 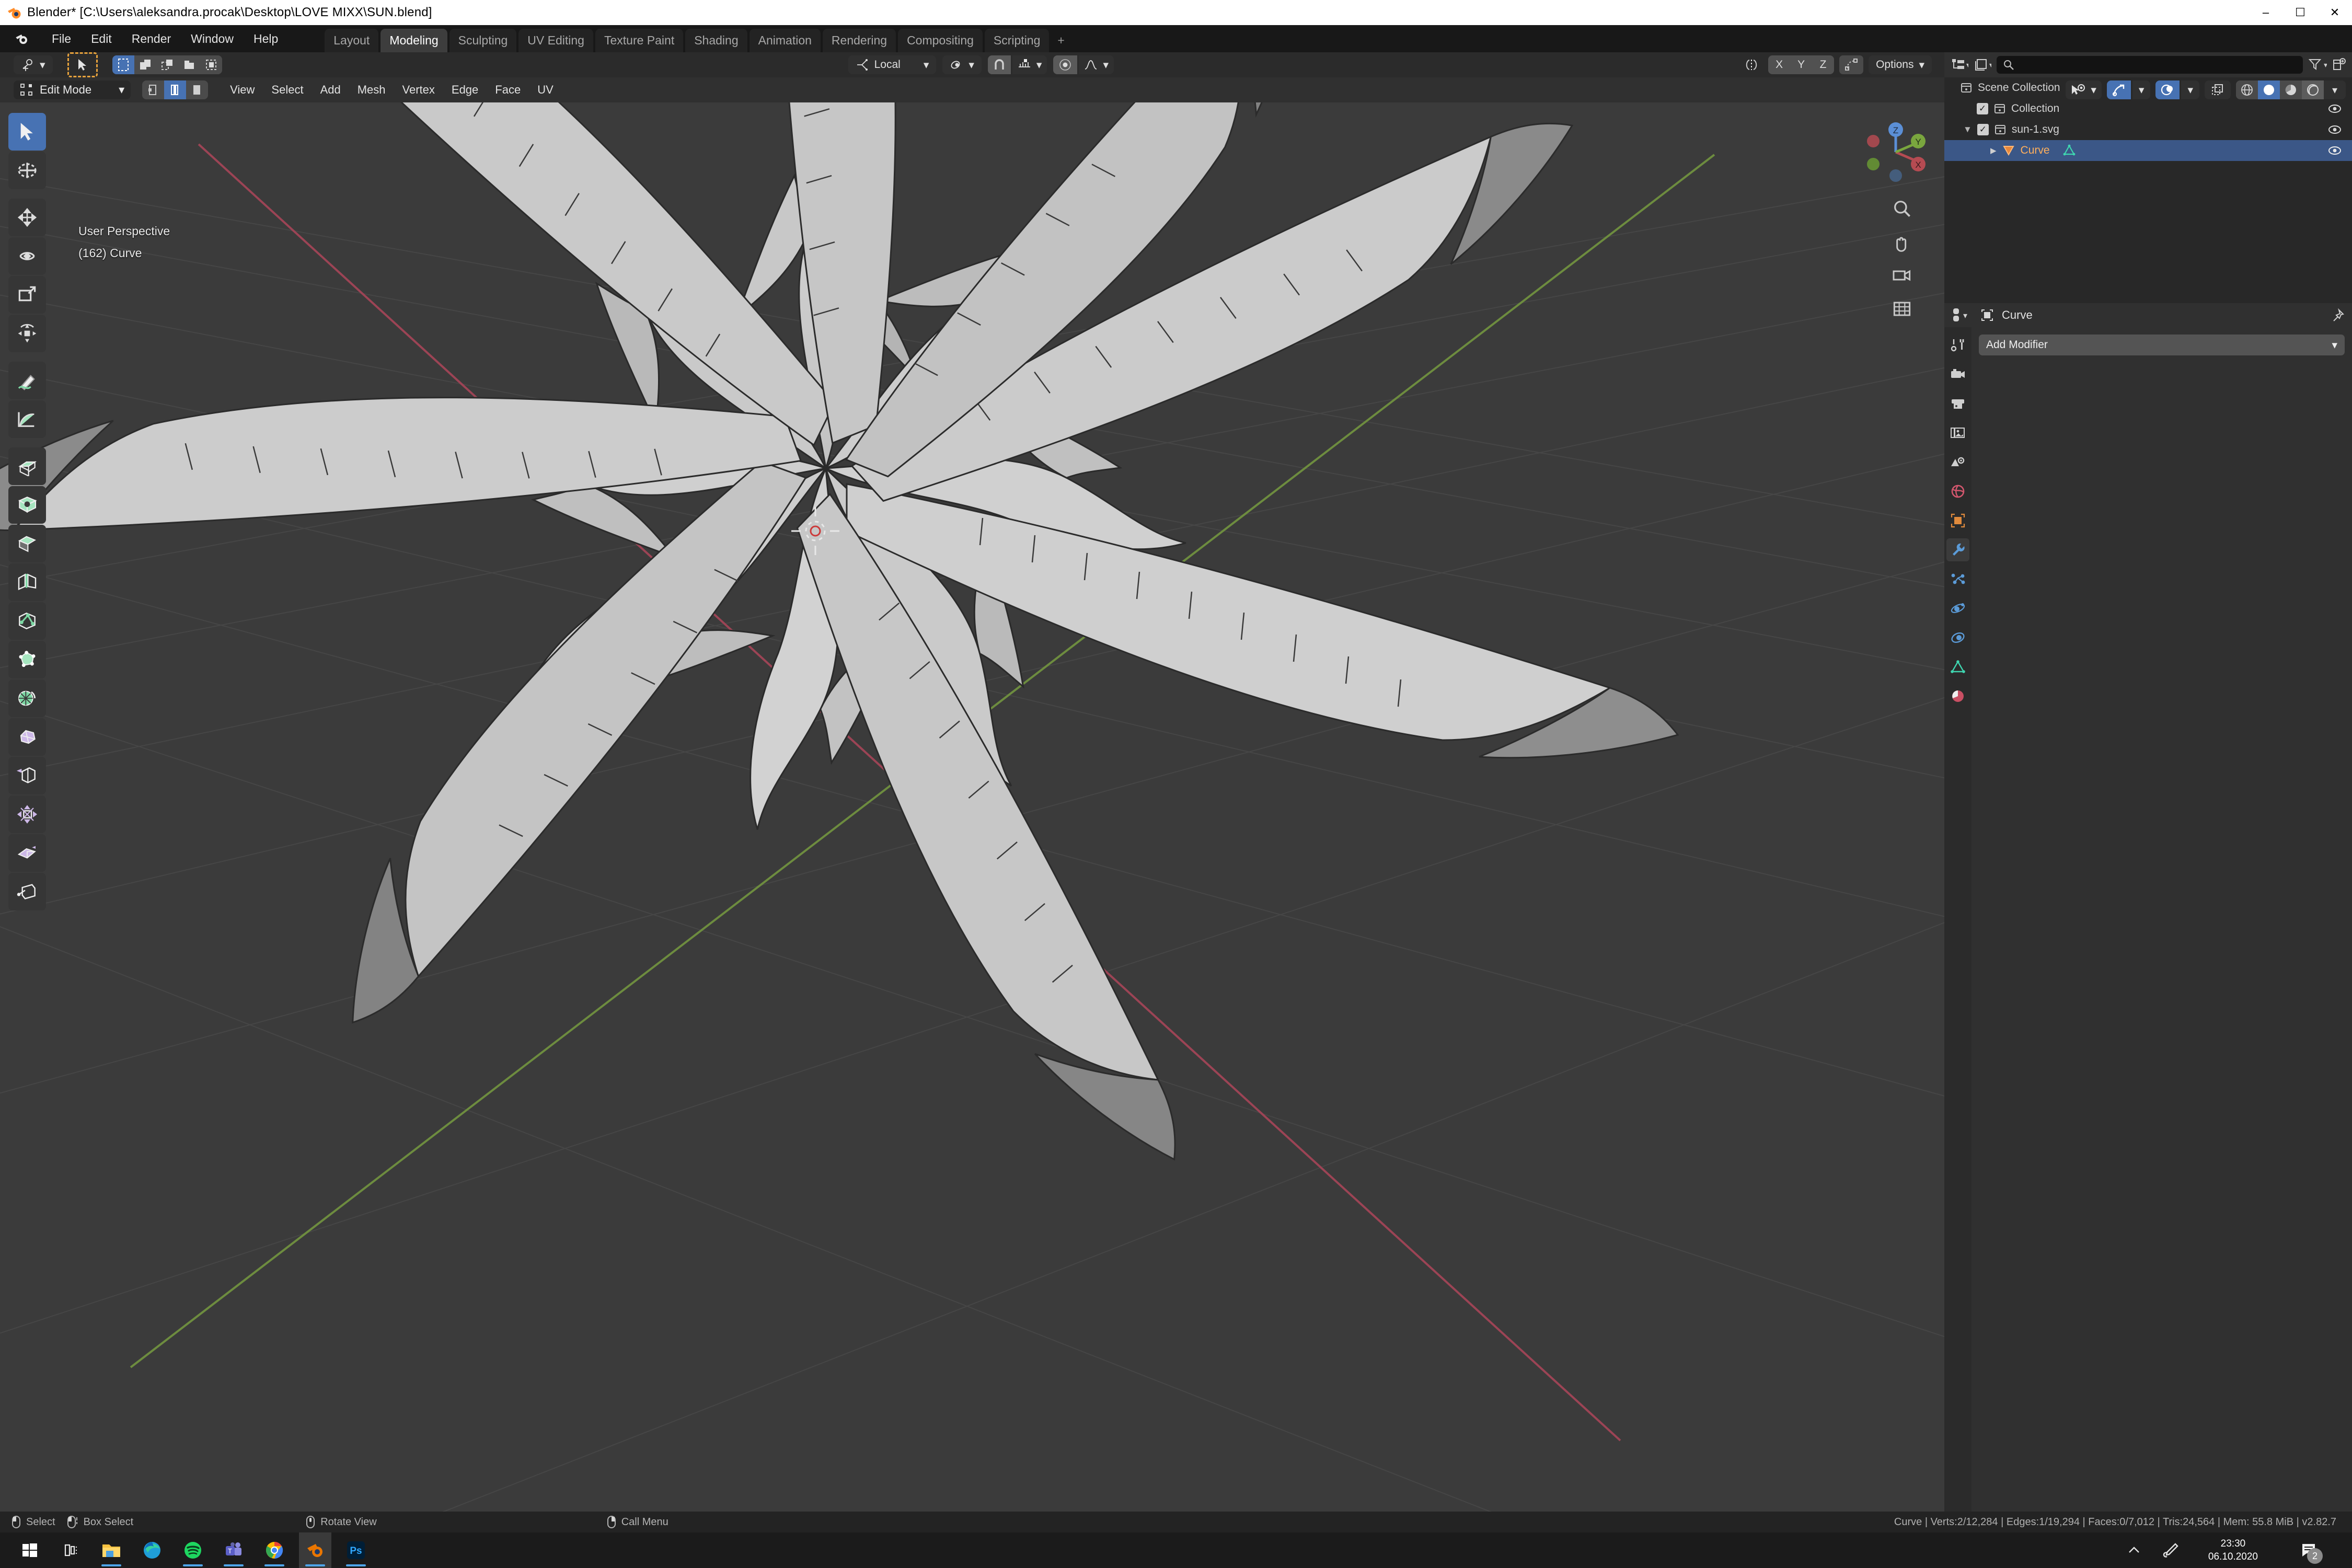 What do you see at coordinates (1029, 64) in the screenshot?
I see `snap-target-dropdown: ▾` at bounding box center [1029, 64].